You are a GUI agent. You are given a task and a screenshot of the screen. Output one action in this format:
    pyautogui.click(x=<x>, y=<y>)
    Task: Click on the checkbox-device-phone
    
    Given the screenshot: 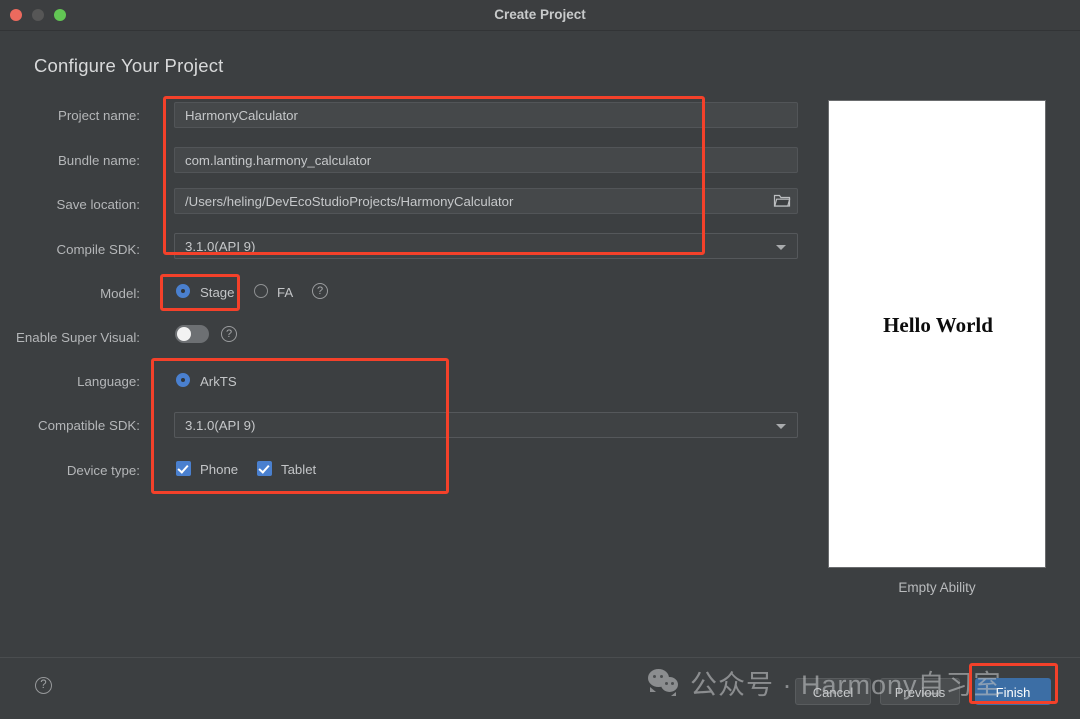 What is the action you would take?
    pyautogui.click(x=183, y=468)
    